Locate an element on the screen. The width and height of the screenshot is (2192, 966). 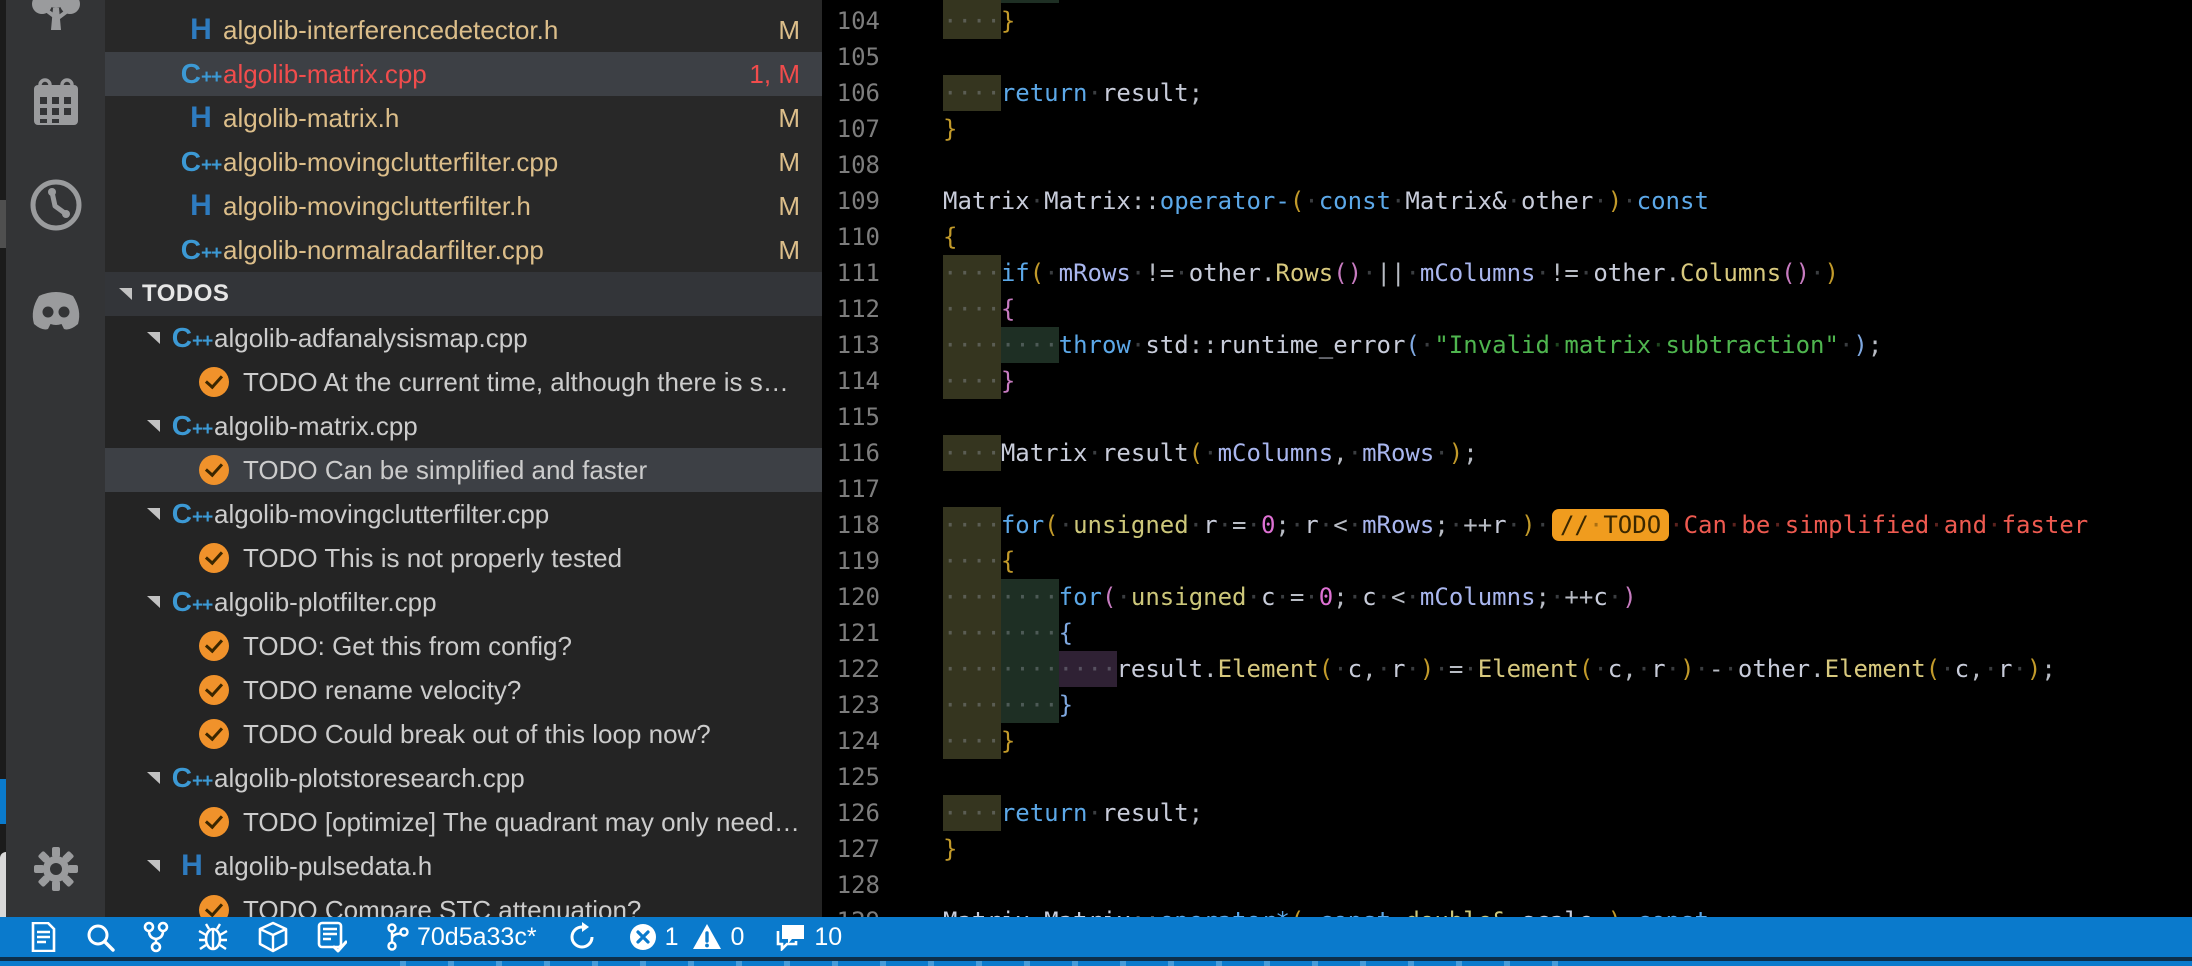
remote-server-icon is located at coordinates (332, 937).